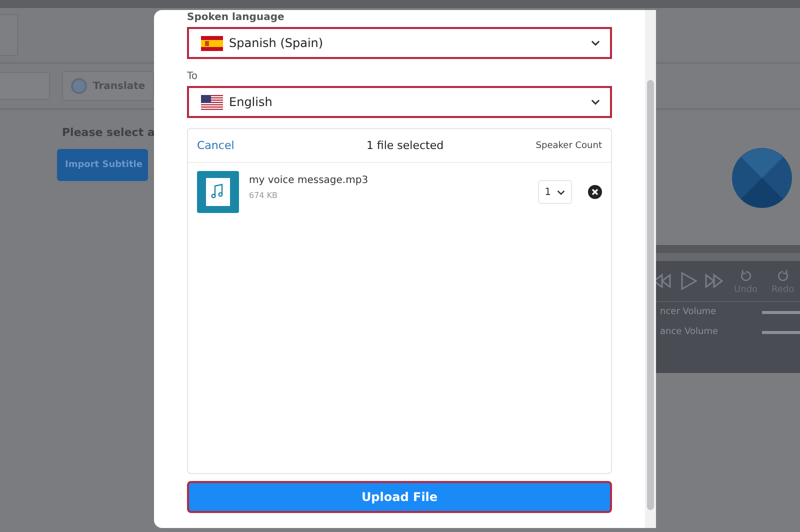 This screenshot has height=532, width=800. I want to click on field-label: To, so click(193, 77).